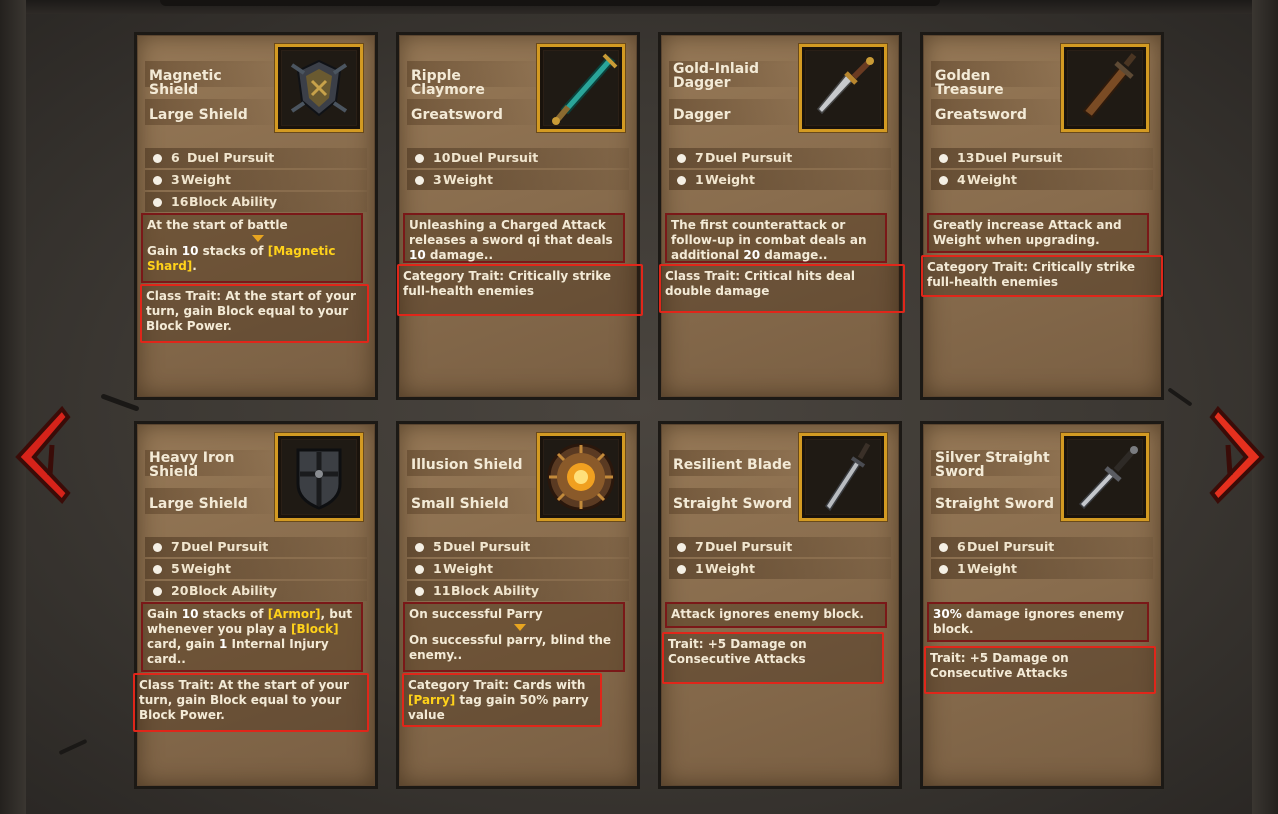 This screenshot has height=814, width=1278. I want to click on stat-block-ability: 11 Block Ability, so click(518, 591).